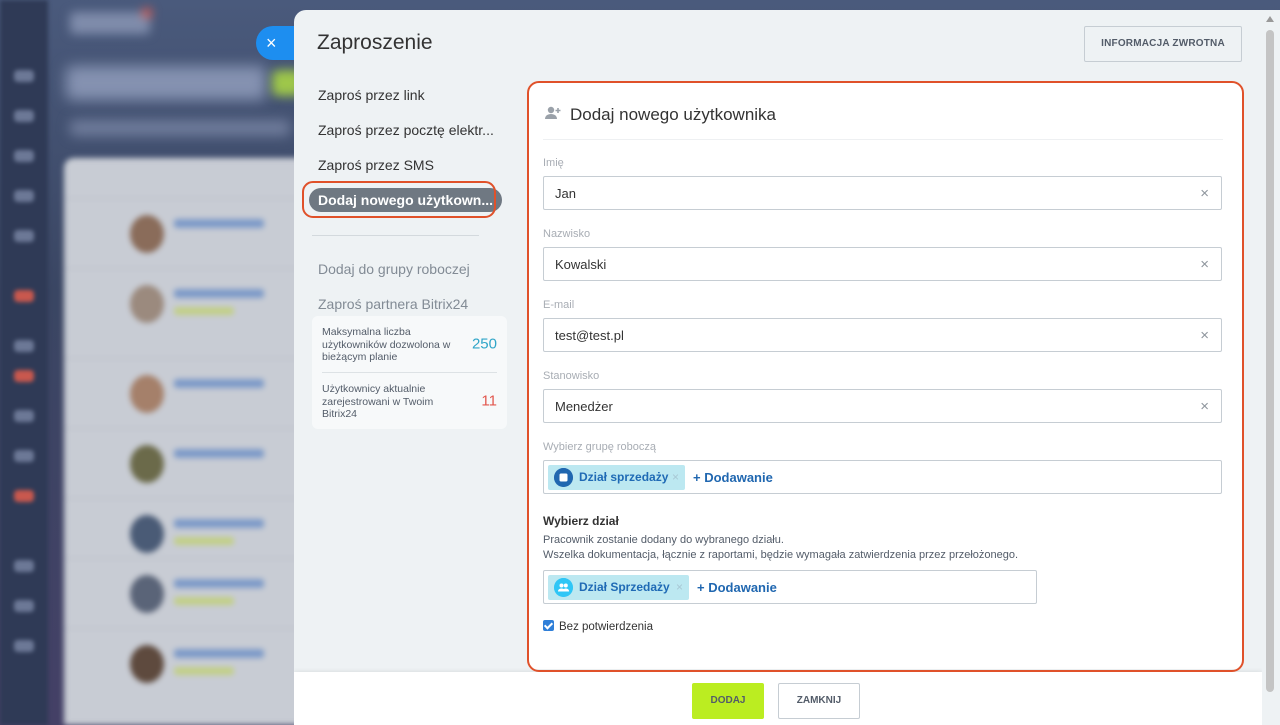  I want to click on close-icon: ×, so click(271, 43).